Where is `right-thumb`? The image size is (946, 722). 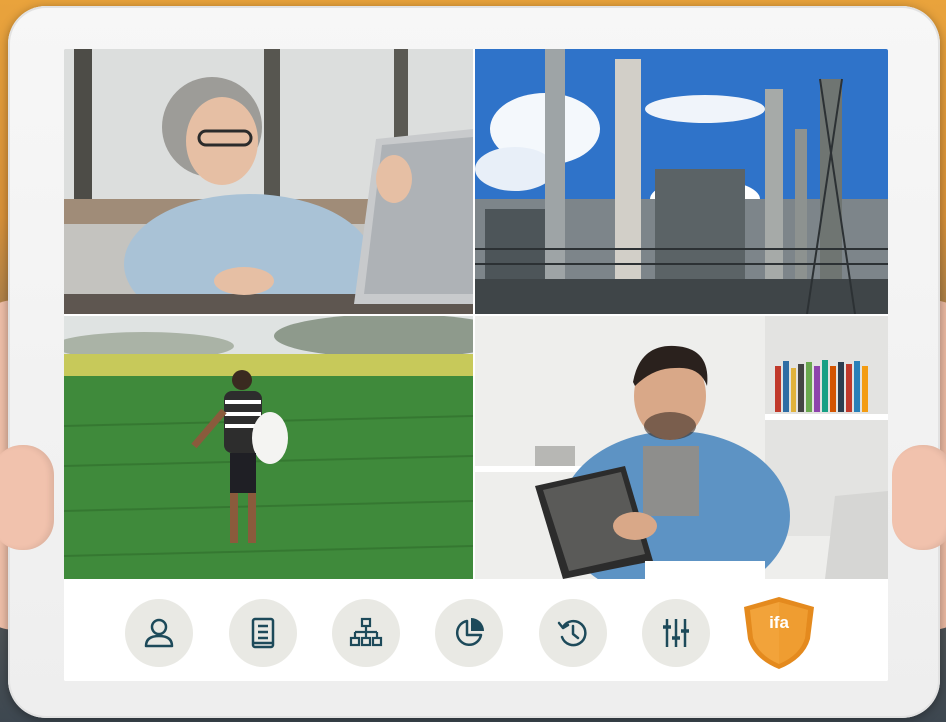
right-thumb is located at coordinates (919, 497).